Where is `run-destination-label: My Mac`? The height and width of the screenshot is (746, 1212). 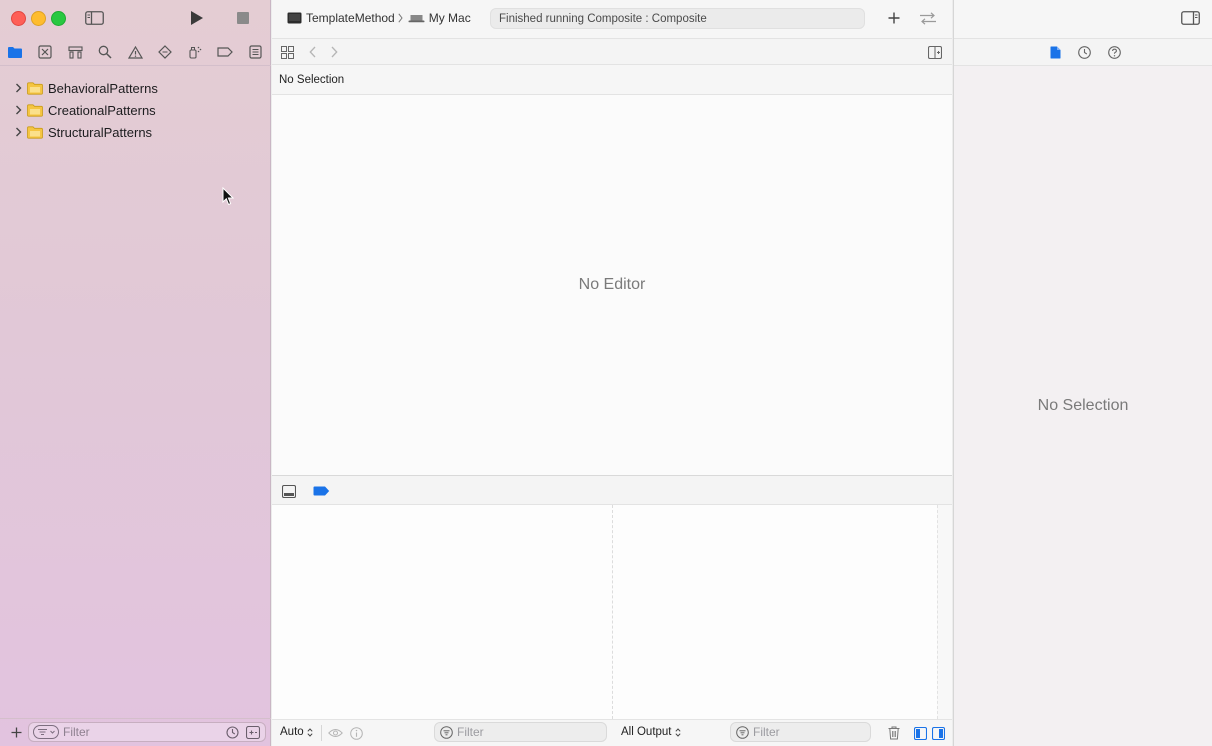
run-destination-label: My Mac is located at coordinates (449, 18).